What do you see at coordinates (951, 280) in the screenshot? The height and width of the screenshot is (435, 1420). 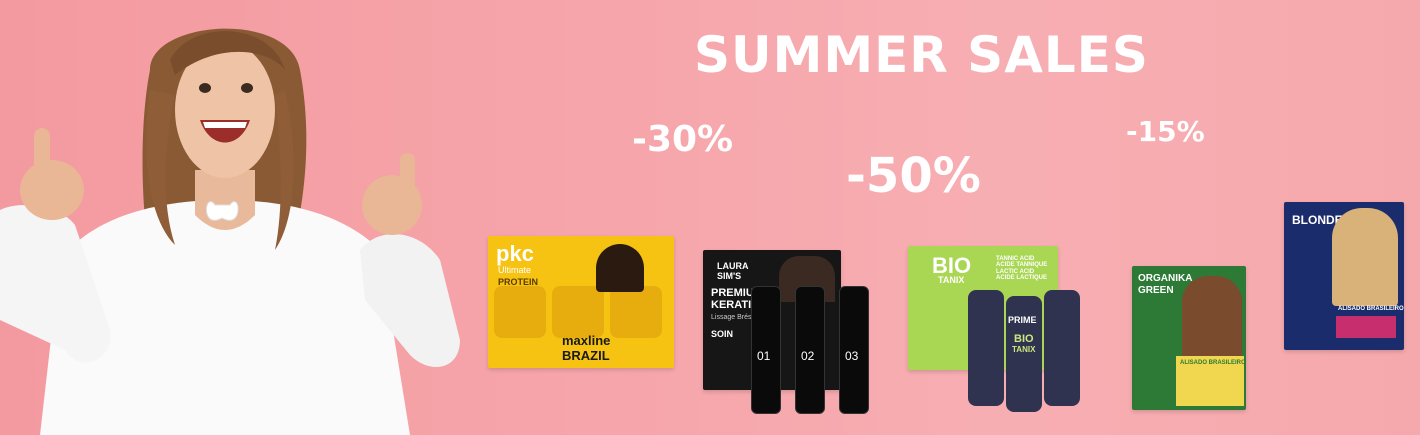 I see `bio-brand-2: TANIX` at bounding box center [951, 280].